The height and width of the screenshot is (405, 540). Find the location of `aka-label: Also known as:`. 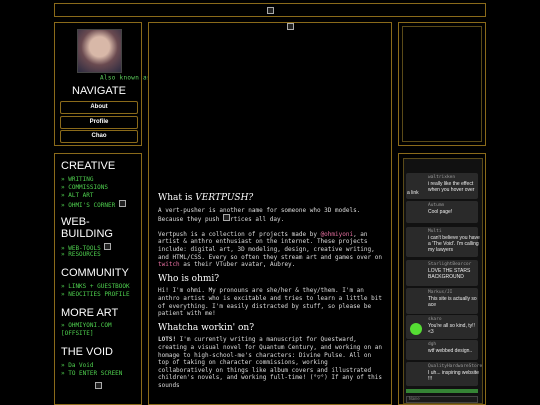

aka-label: Also known as: is located at coordinates (127, 78).